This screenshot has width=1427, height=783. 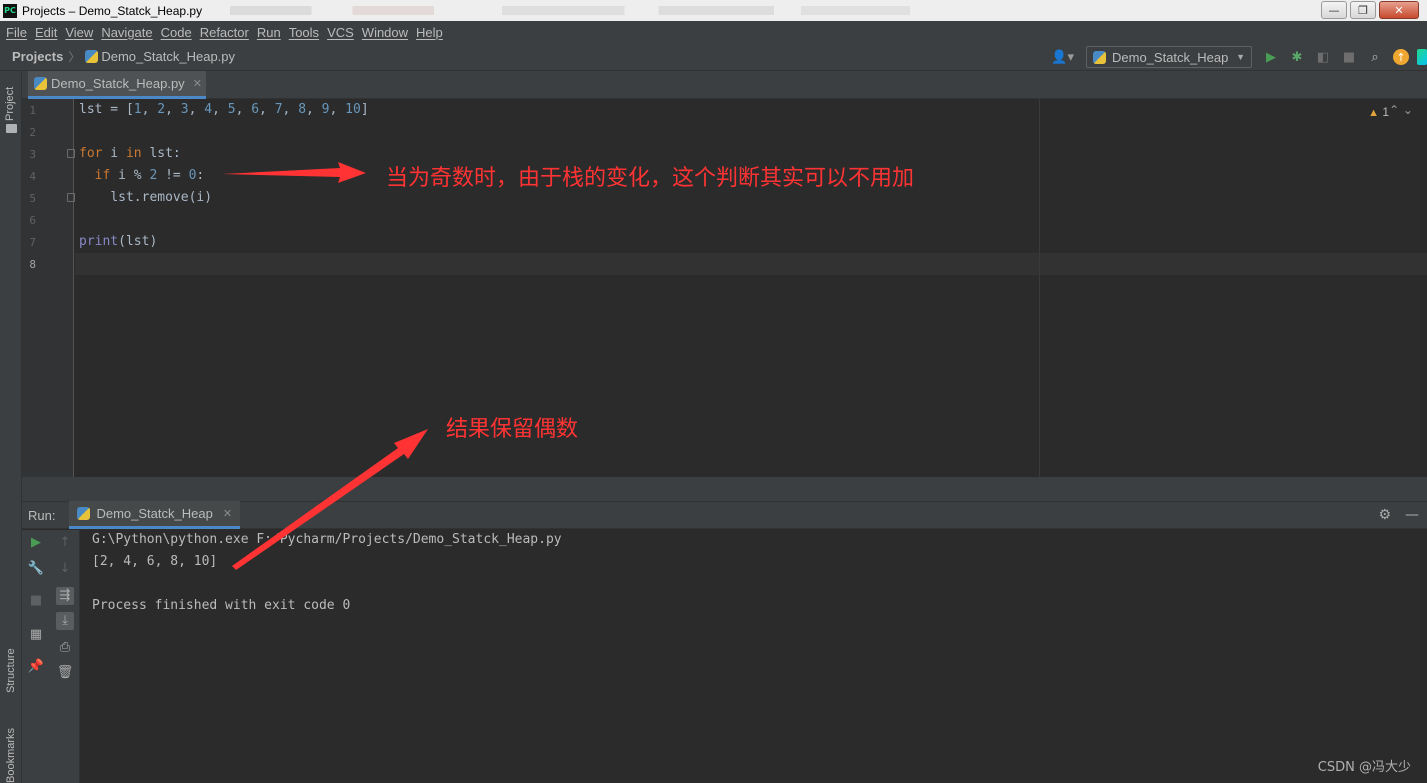 What do you see at coordinates (1422, 57) in the screenshot?
I see `jetbrains-logo-icon` at bounding box center [1422, 57].